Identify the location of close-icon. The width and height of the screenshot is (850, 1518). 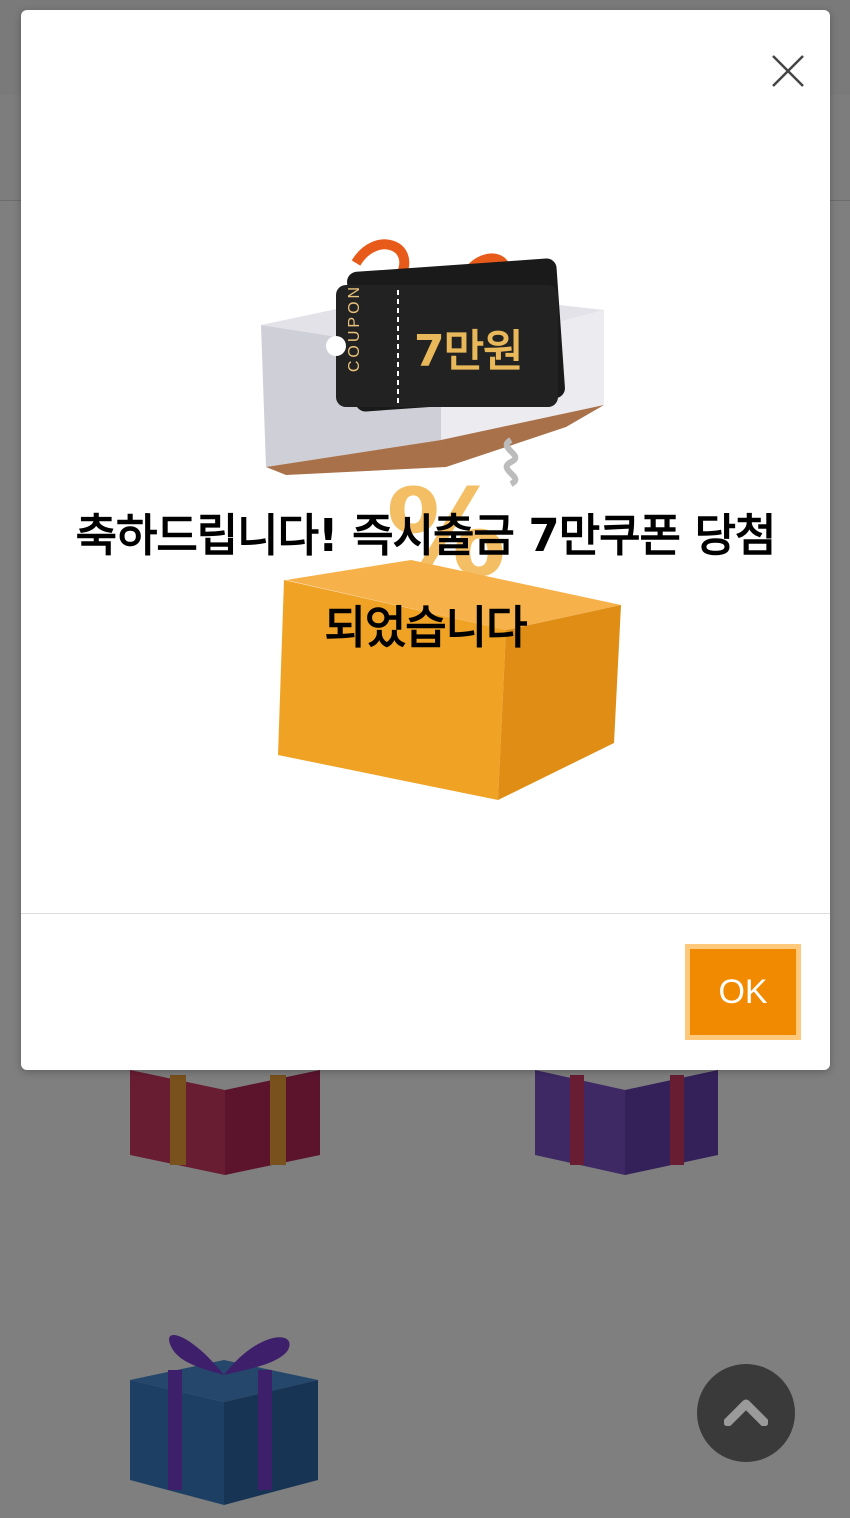
(788, 73).